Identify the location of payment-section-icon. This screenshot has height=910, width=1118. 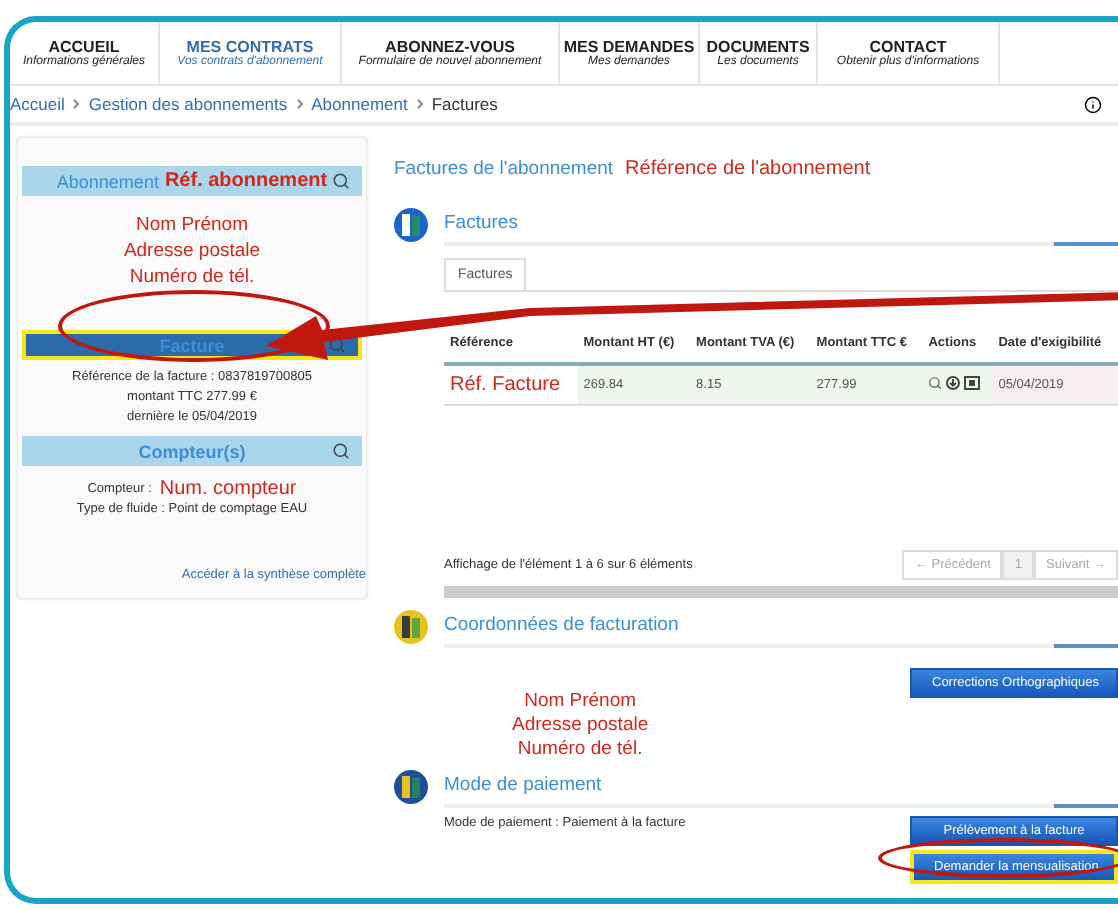
(411, 786).